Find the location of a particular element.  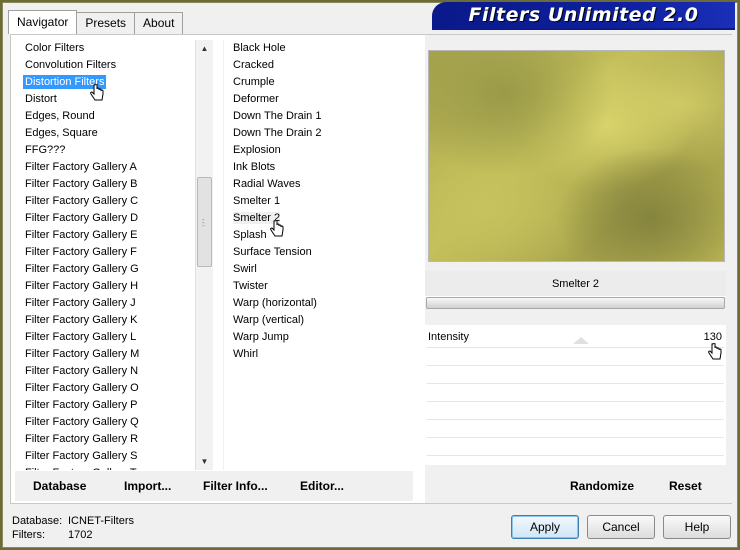

category-item: Filter Factory Gallery J is located at coordinates (111, 303).